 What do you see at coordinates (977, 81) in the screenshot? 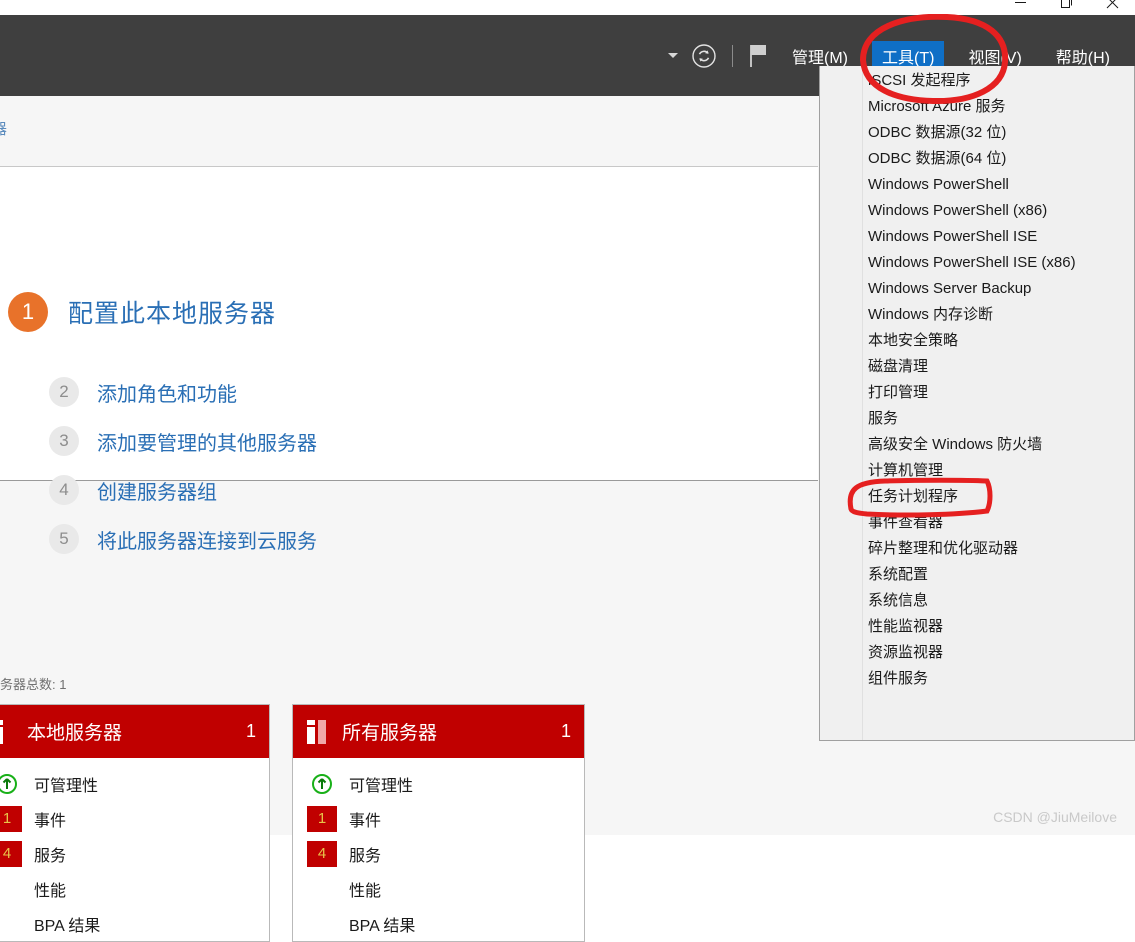
I see `menu-item-iscsi-initiator: iSCSI 发起程序` at bounding box center [977, 81].